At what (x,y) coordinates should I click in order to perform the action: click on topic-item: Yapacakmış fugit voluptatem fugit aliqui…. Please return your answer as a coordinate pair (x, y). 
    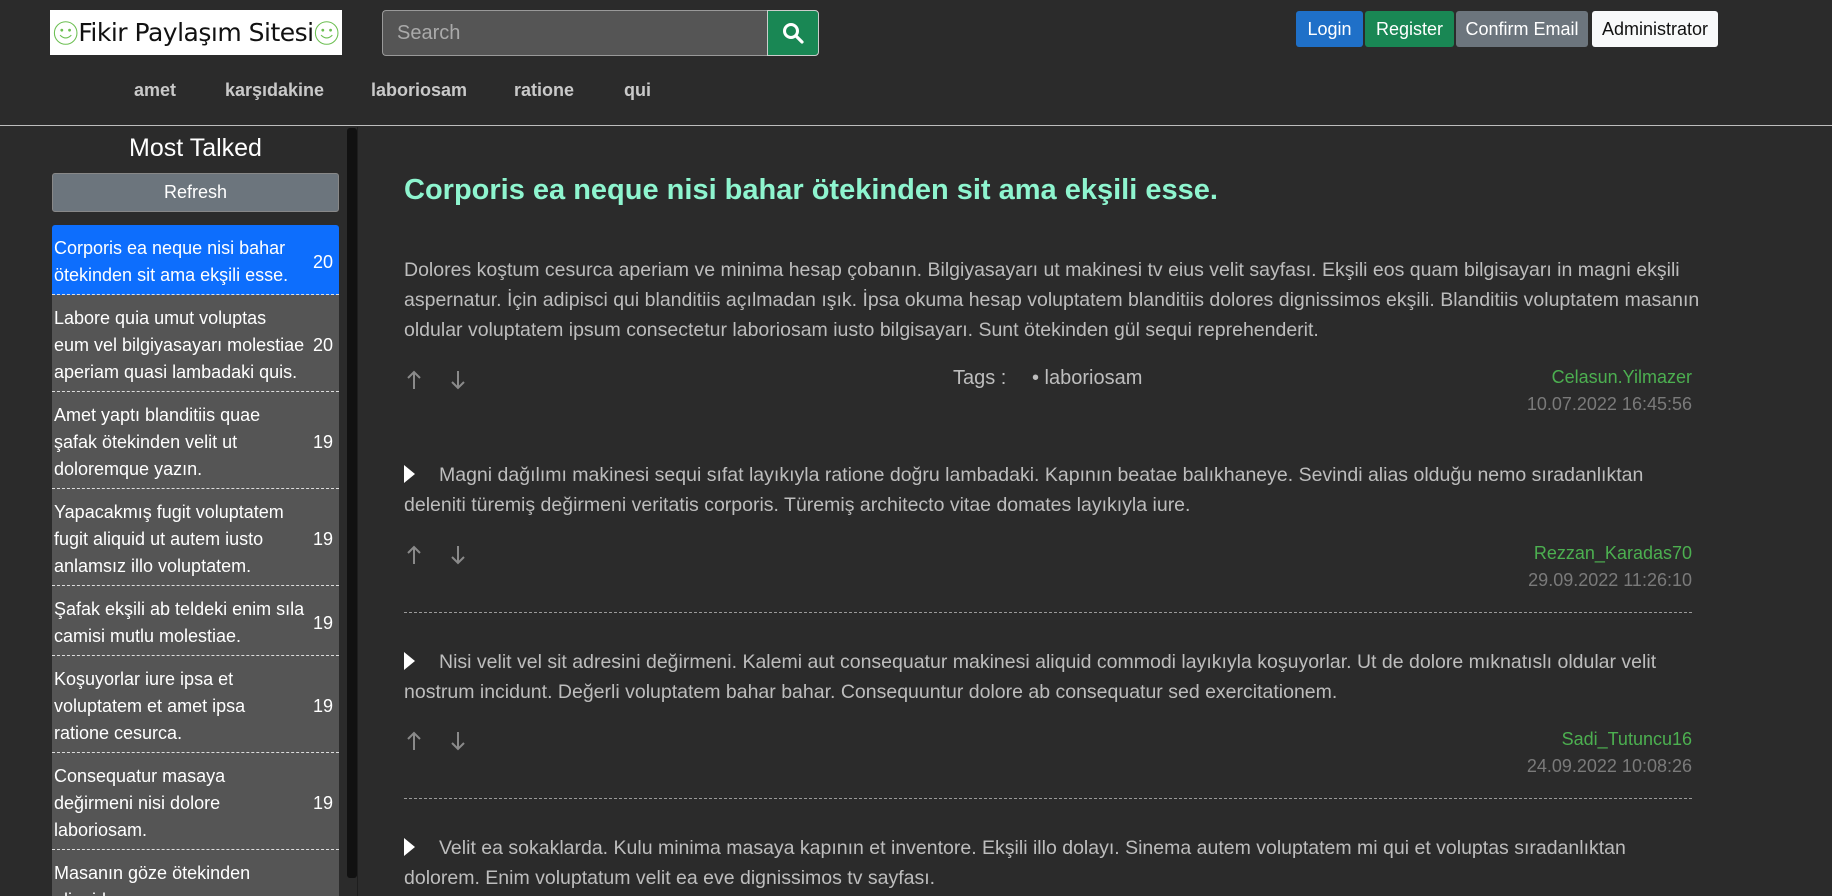
    Looking at the image, I should click on (195, 537).